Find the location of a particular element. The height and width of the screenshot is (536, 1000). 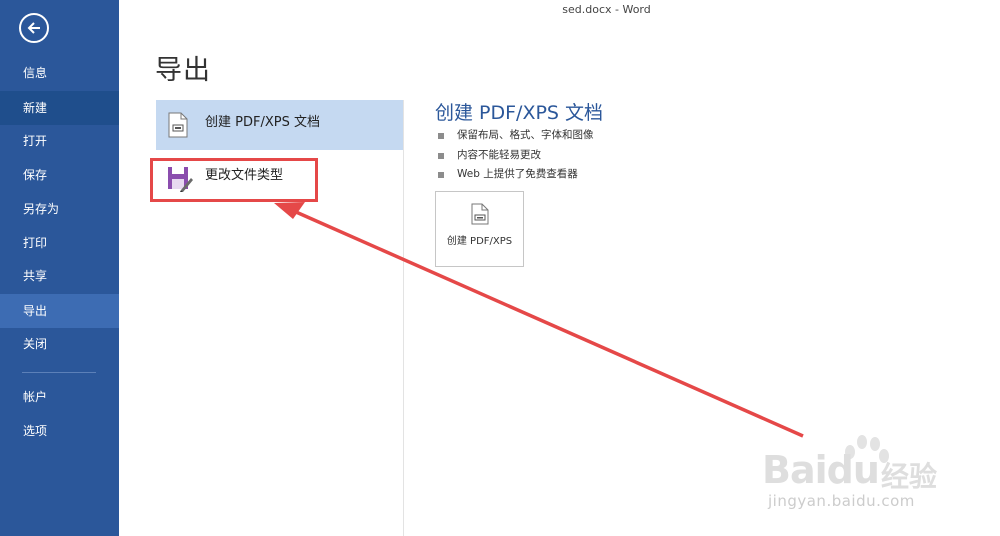

window-title: sed.docx - Word is located at coordinates (606, 9).